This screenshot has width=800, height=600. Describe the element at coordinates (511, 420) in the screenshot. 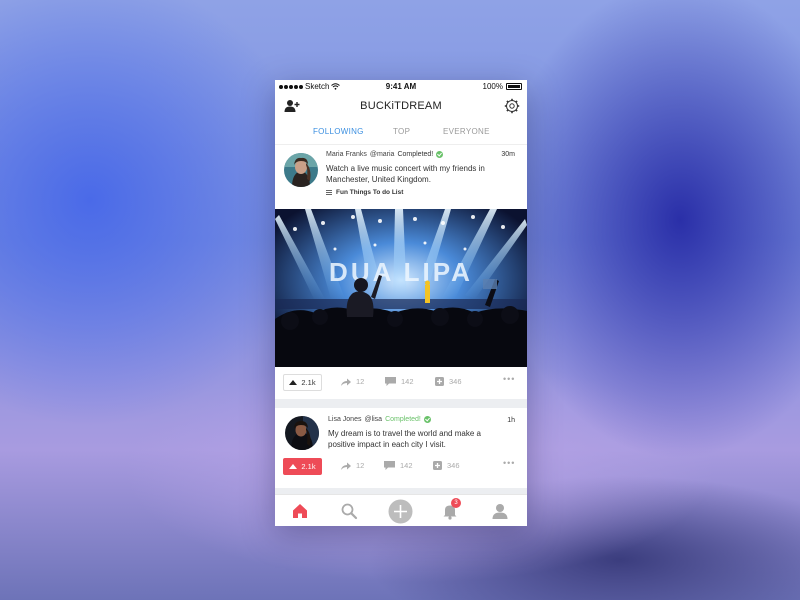

I see `post-time: 1h` at that location.